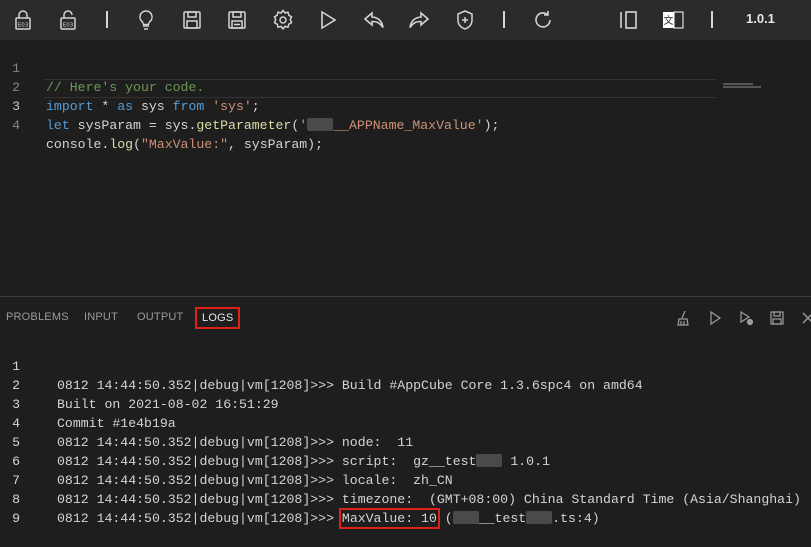  I want to click on version-label: 1.0.1, so click(760, 18).